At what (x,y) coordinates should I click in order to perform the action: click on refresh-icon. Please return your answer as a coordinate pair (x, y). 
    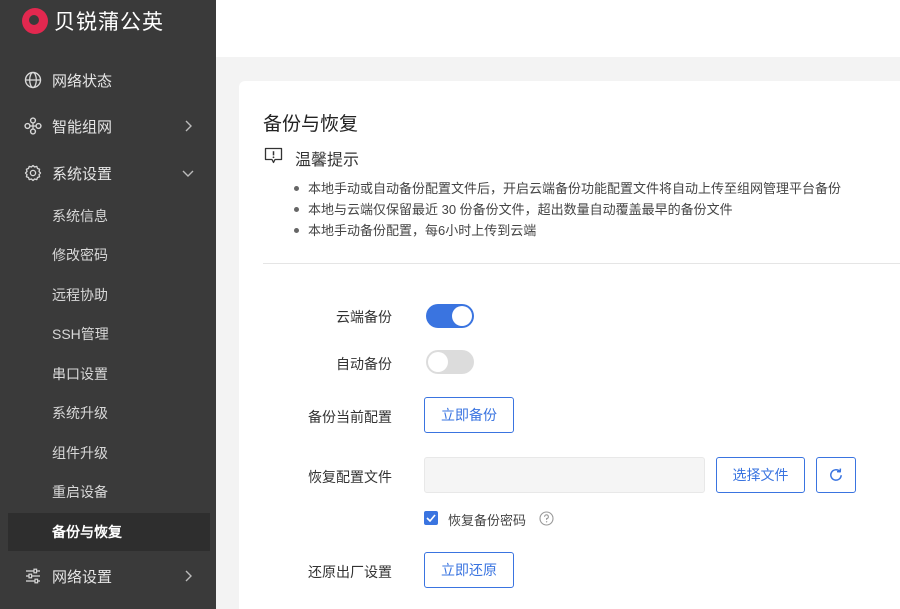
    Looking at the image, I should click on (836, 475).